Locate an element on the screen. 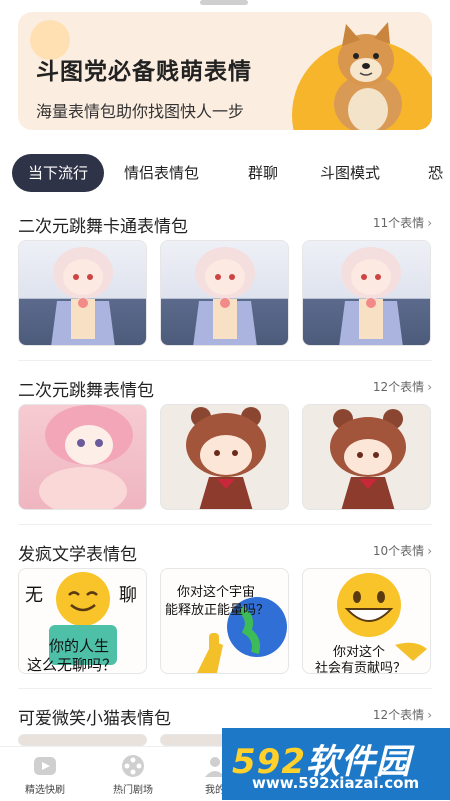 Image resolution: width=450 pixels, height=801 pixels. nav-label: 热门剧场 is located at coordinates (133, 790).